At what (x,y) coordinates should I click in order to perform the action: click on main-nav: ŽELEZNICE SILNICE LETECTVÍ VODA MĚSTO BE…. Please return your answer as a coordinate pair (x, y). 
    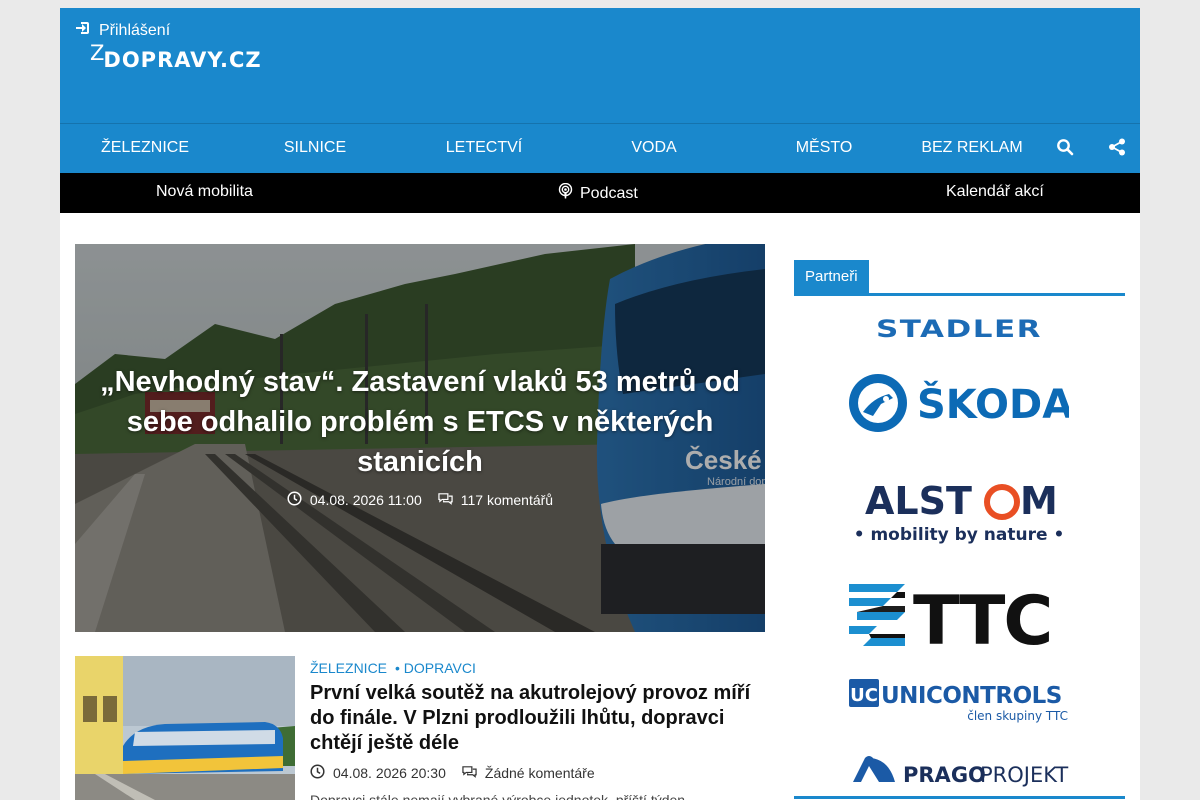
    Looking at the image, I should click on (600, 148).